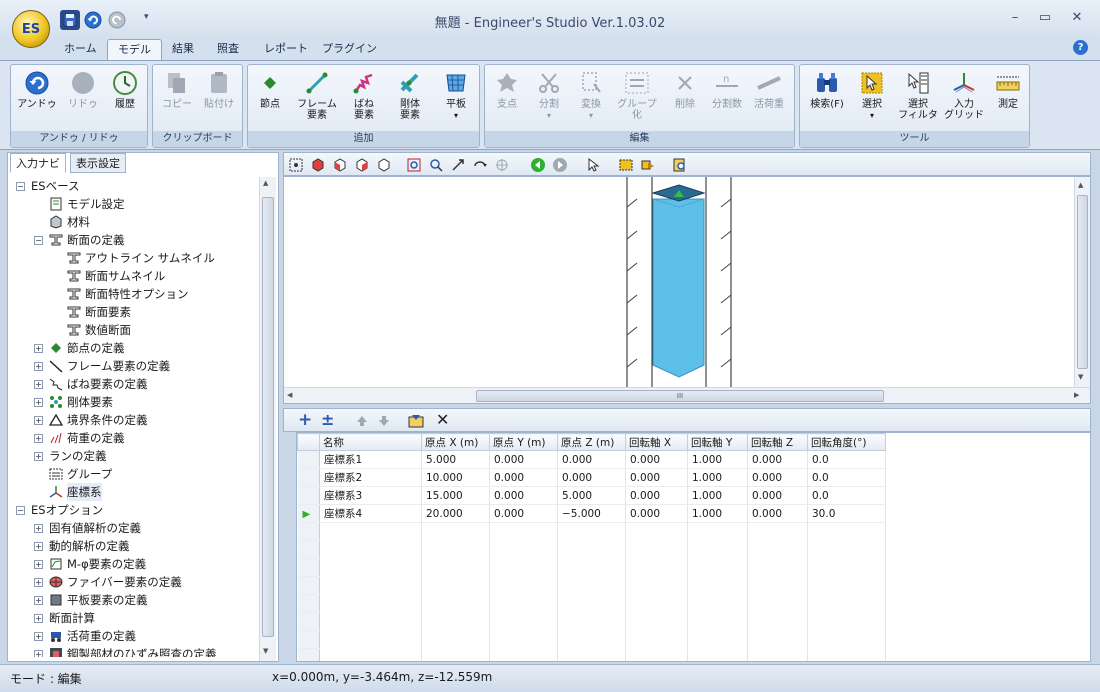  I want to click on tree-item: + 固有値解析の定義, so click(134, 528).